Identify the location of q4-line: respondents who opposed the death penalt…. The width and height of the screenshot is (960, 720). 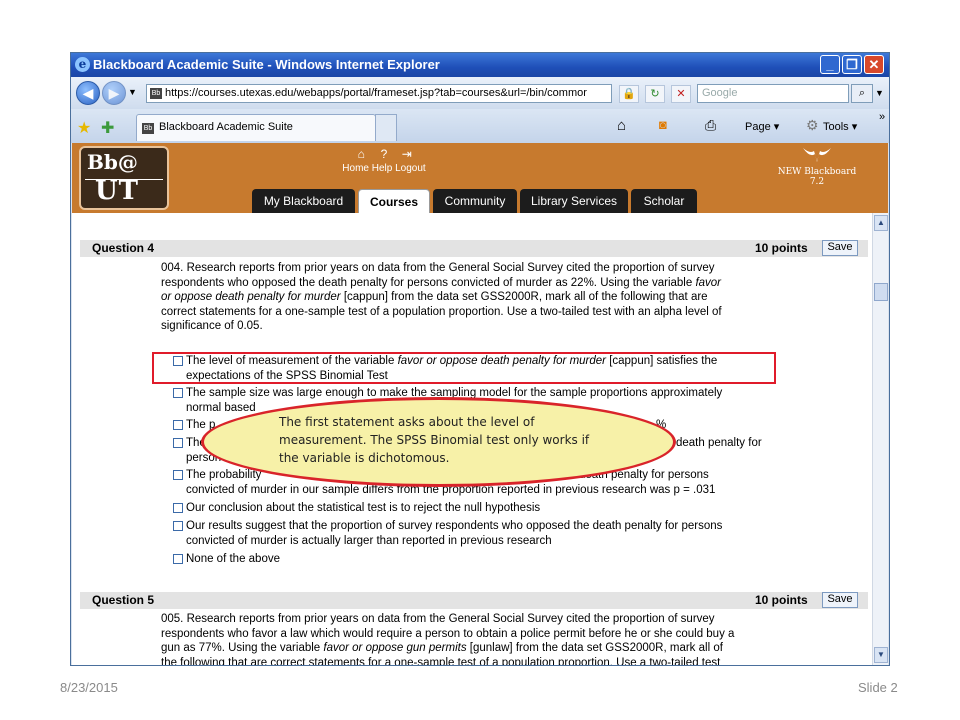
(441, 282).